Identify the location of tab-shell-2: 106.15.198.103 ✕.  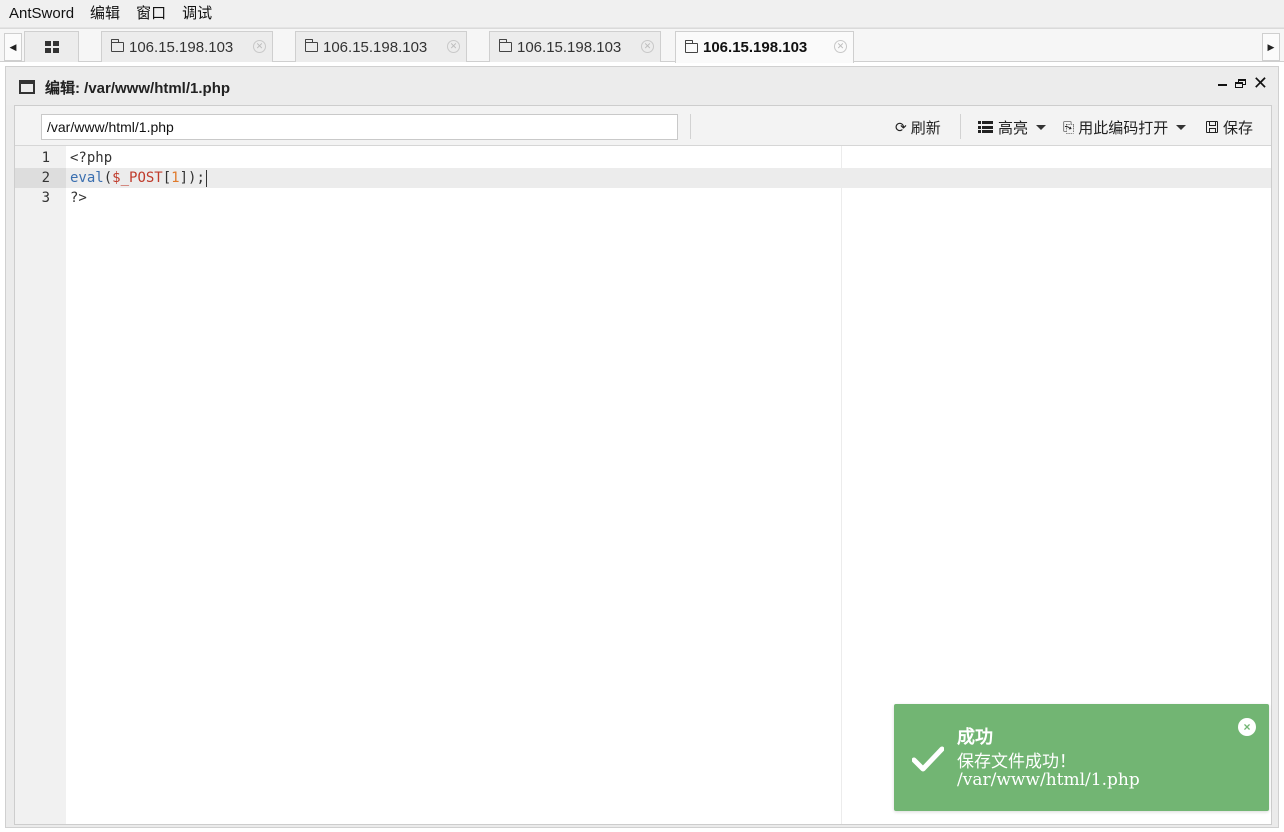
(381, 46).